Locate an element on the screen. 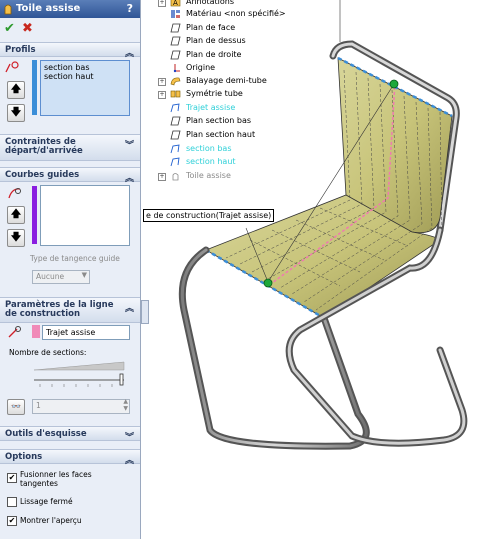 The height and width of the screenshot is (539, 490). cancel-button: ✖ is located at coordinates (27, 28).